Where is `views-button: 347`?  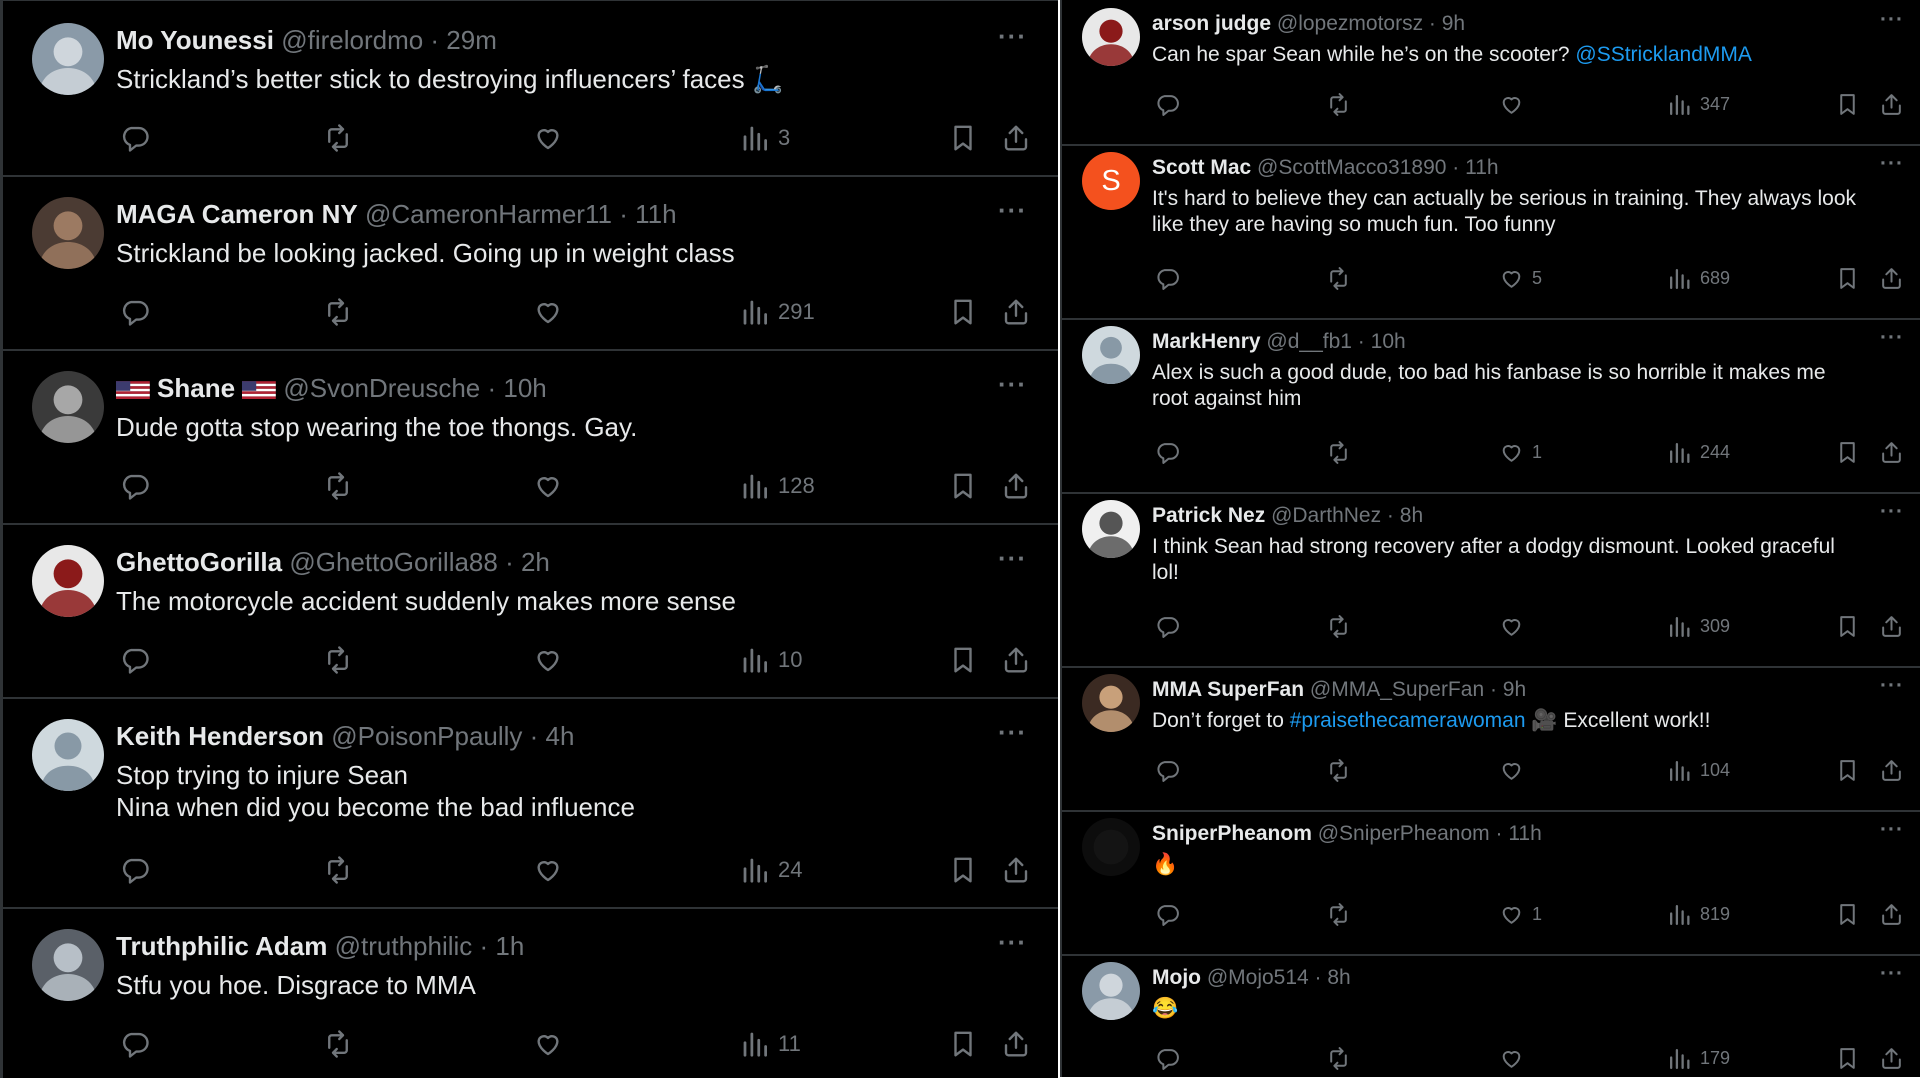 views-button: 347 is located at coordinates (1698, 104).